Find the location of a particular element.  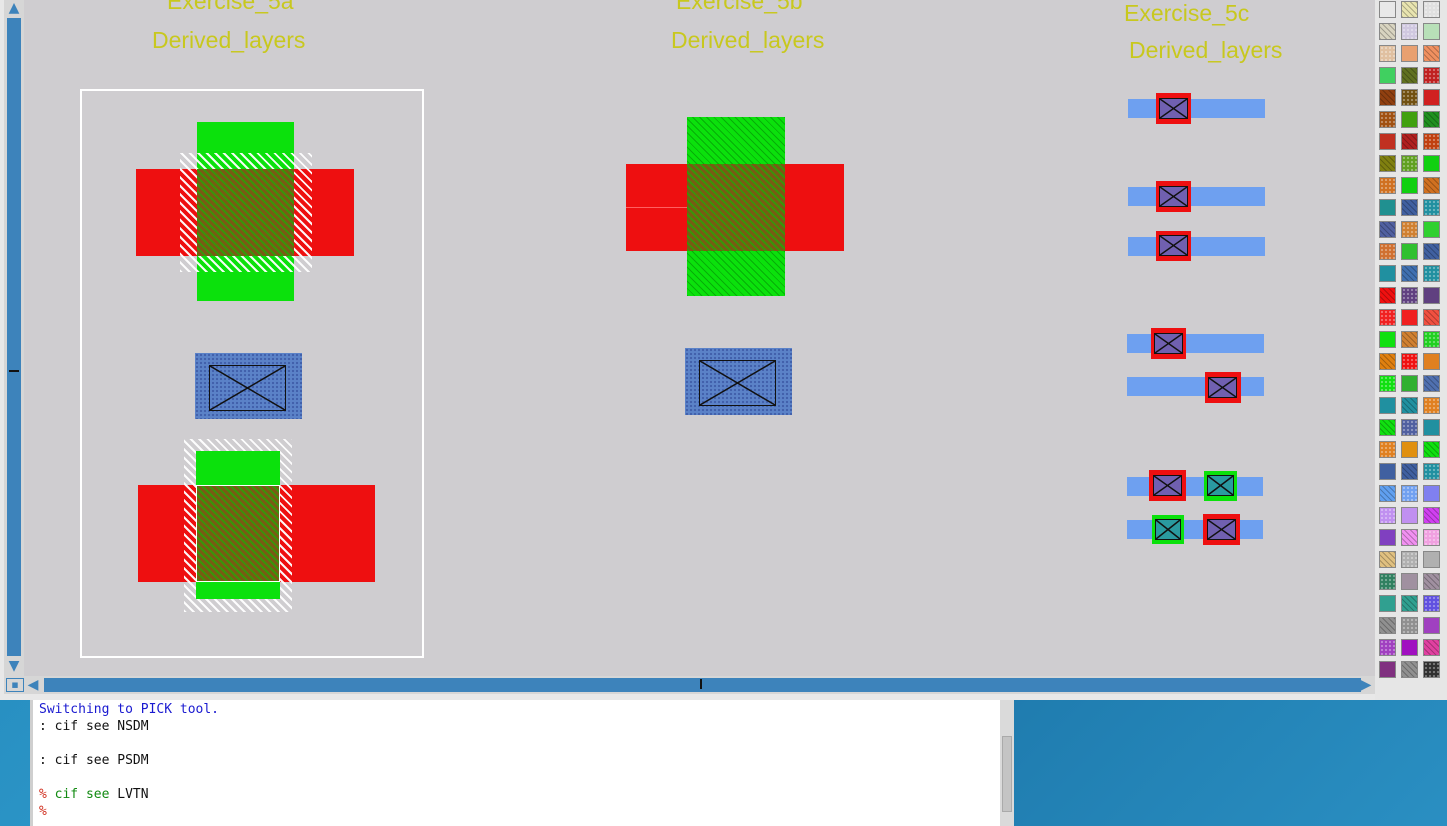

zoom-box-icon: ▪ is located at coordinates (15, 685).